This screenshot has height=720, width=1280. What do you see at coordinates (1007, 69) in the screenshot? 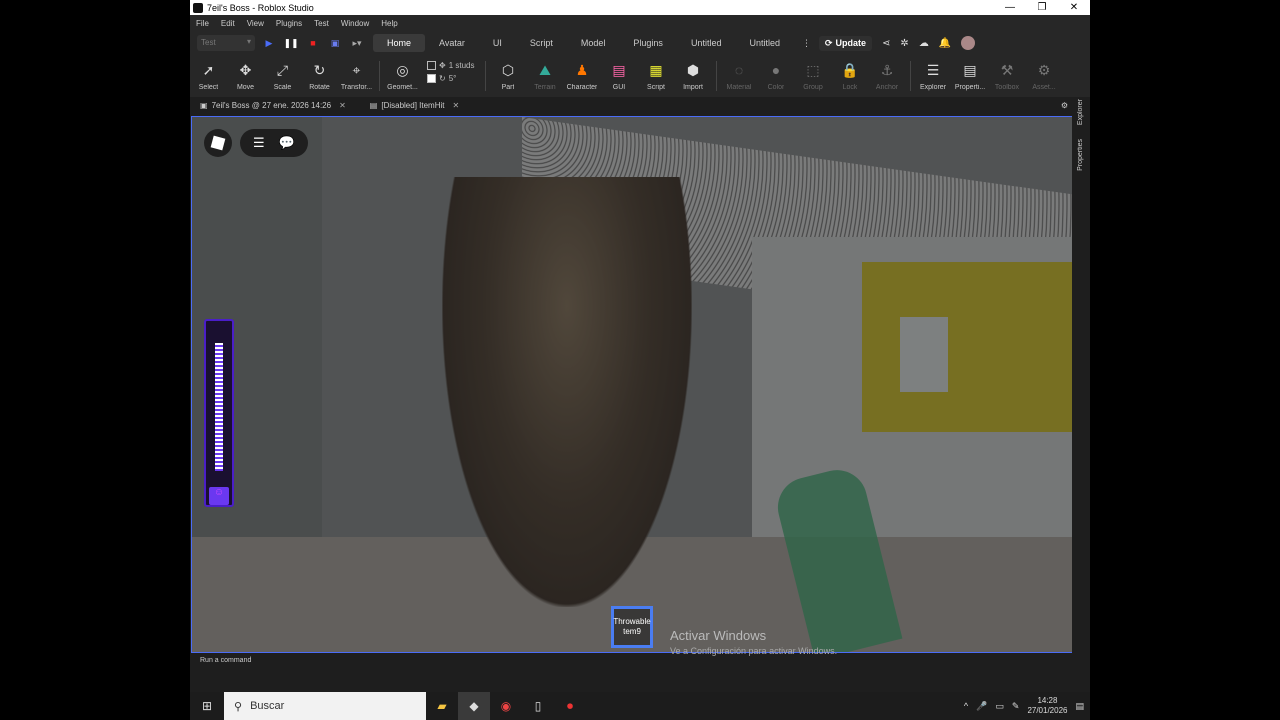
I see `toolbox-icon: ⚒` at bounding box center [1007, 69].